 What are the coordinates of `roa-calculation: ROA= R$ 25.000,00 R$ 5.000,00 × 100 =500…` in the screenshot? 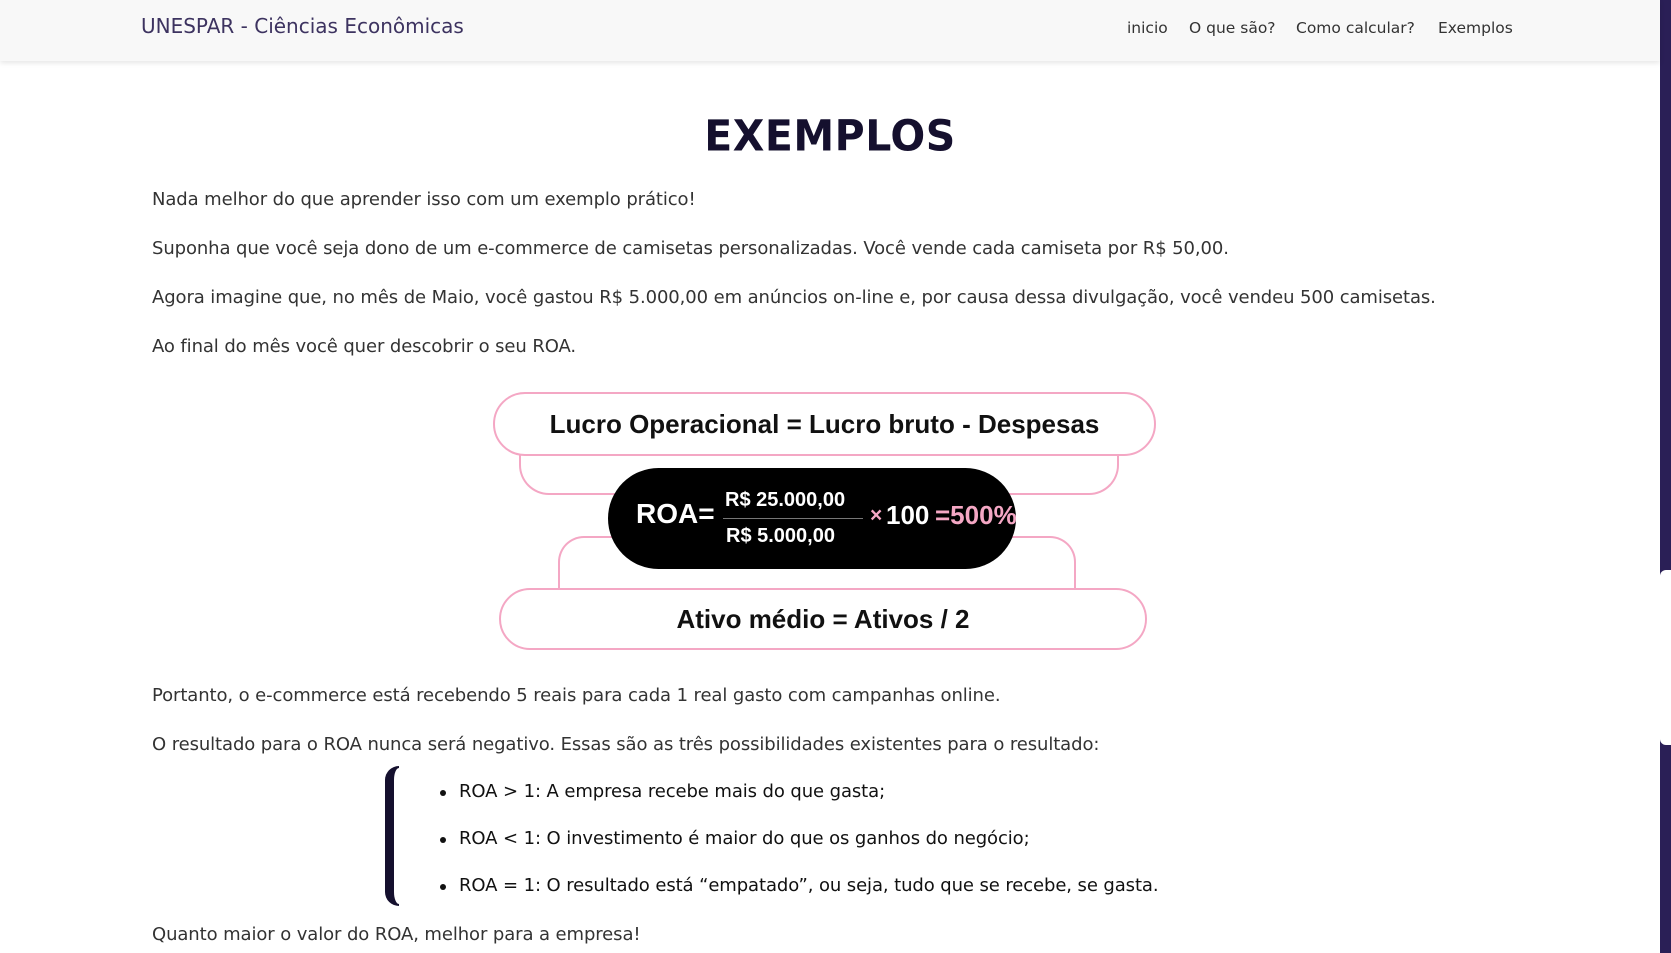 It's located at (812, 518).